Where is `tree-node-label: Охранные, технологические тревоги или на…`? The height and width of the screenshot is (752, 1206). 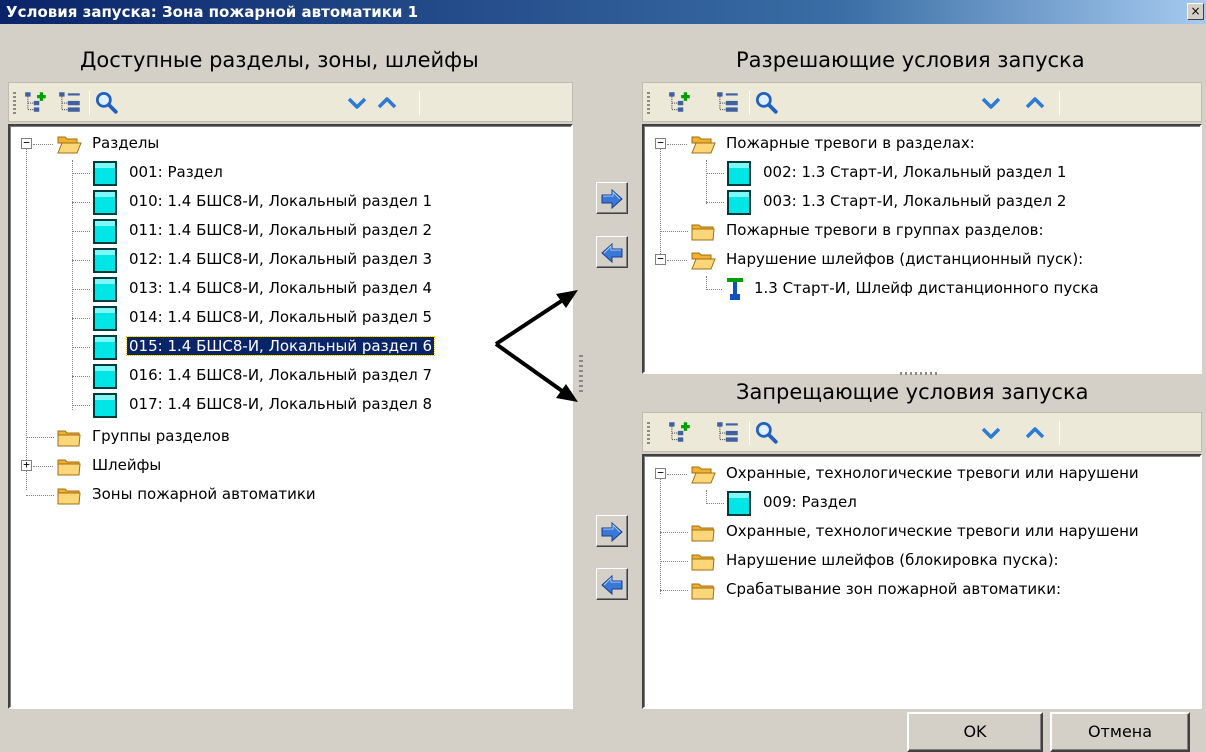
tree-node-label: Охранные, технологические тревоги или на… is located at coordinates (932, 531).